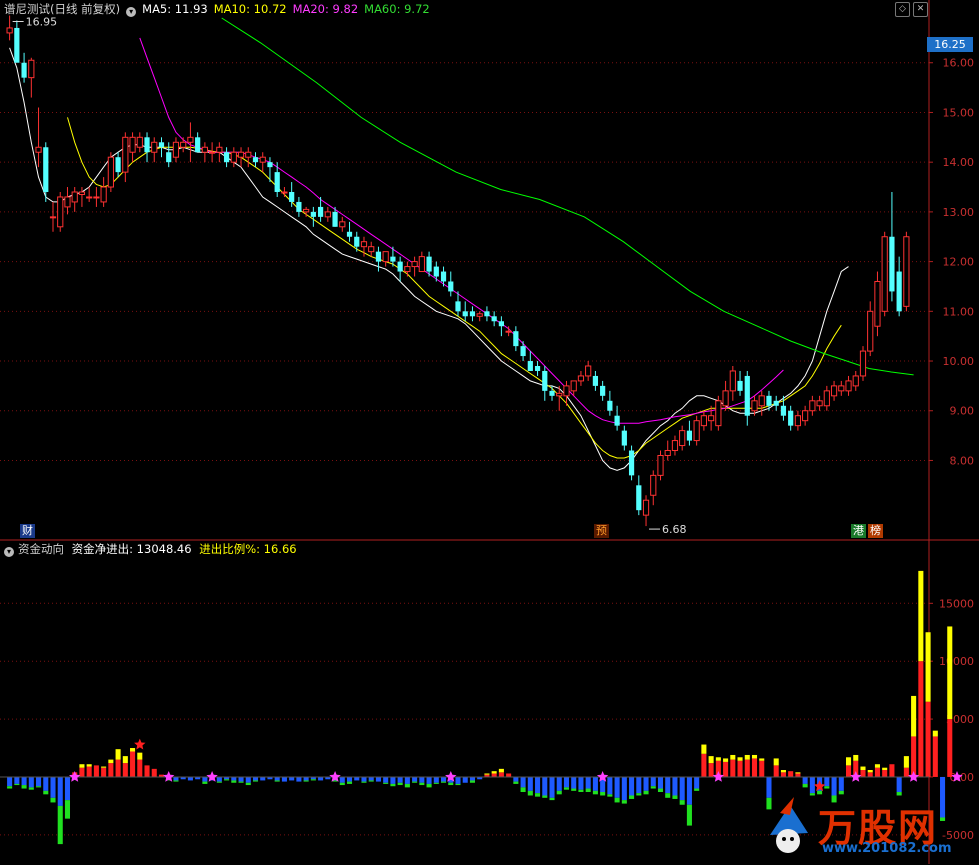  I want to click on stock-title: 谱尼测试(日线 前复权), so click(62, 9).